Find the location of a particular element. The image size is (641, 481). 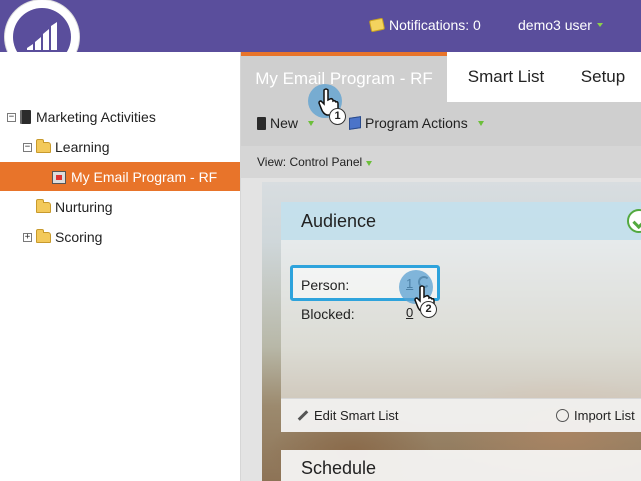

toolbar: New Program Actions is located at coordinates (441, 124).